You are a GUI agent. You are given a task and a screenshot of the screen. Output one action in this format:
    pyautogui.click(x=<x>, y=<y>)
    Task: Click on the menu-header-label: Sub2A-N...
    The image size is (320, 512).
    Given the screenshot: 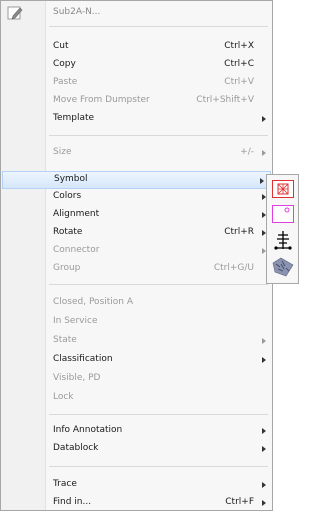 What is the action you would take?
    pyautogui.click(x=76, y=12)
    